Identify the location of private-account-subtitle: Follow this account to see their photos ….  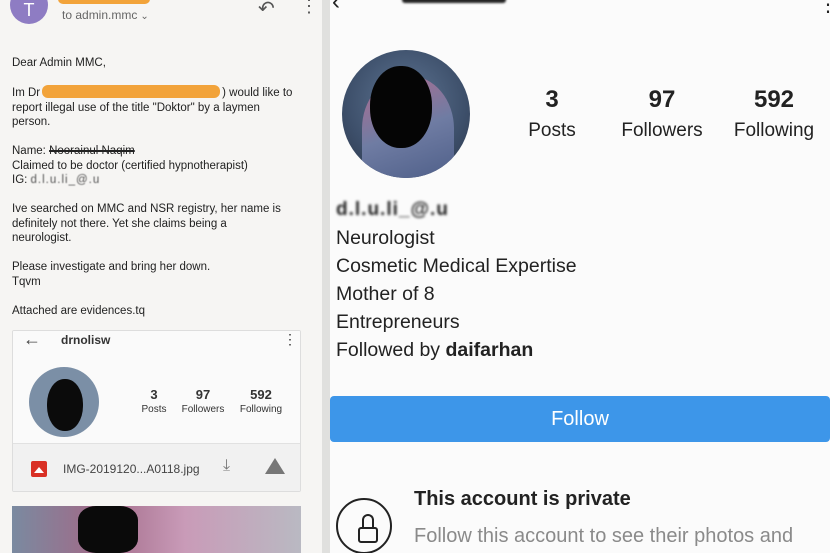
(604, 536).